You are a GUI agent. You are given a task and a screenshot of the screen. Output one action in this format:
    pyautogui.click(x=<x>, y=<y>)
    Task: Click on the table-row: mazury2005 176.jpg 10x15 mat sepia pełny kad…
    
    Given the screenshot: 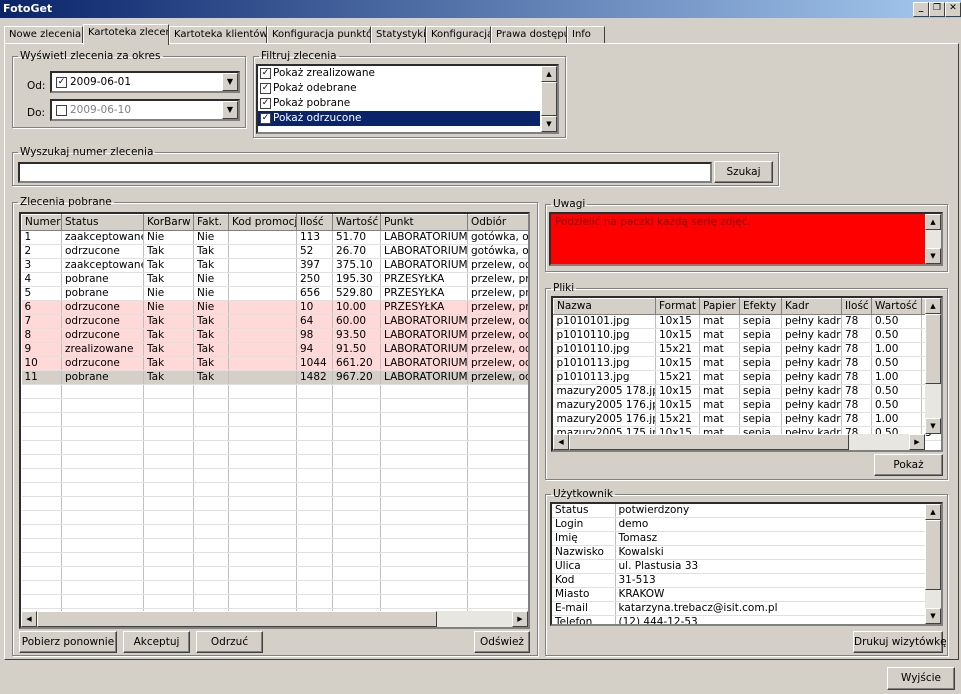 What is the action you would take?
    pyautogui.click(x=747, y=405)
    